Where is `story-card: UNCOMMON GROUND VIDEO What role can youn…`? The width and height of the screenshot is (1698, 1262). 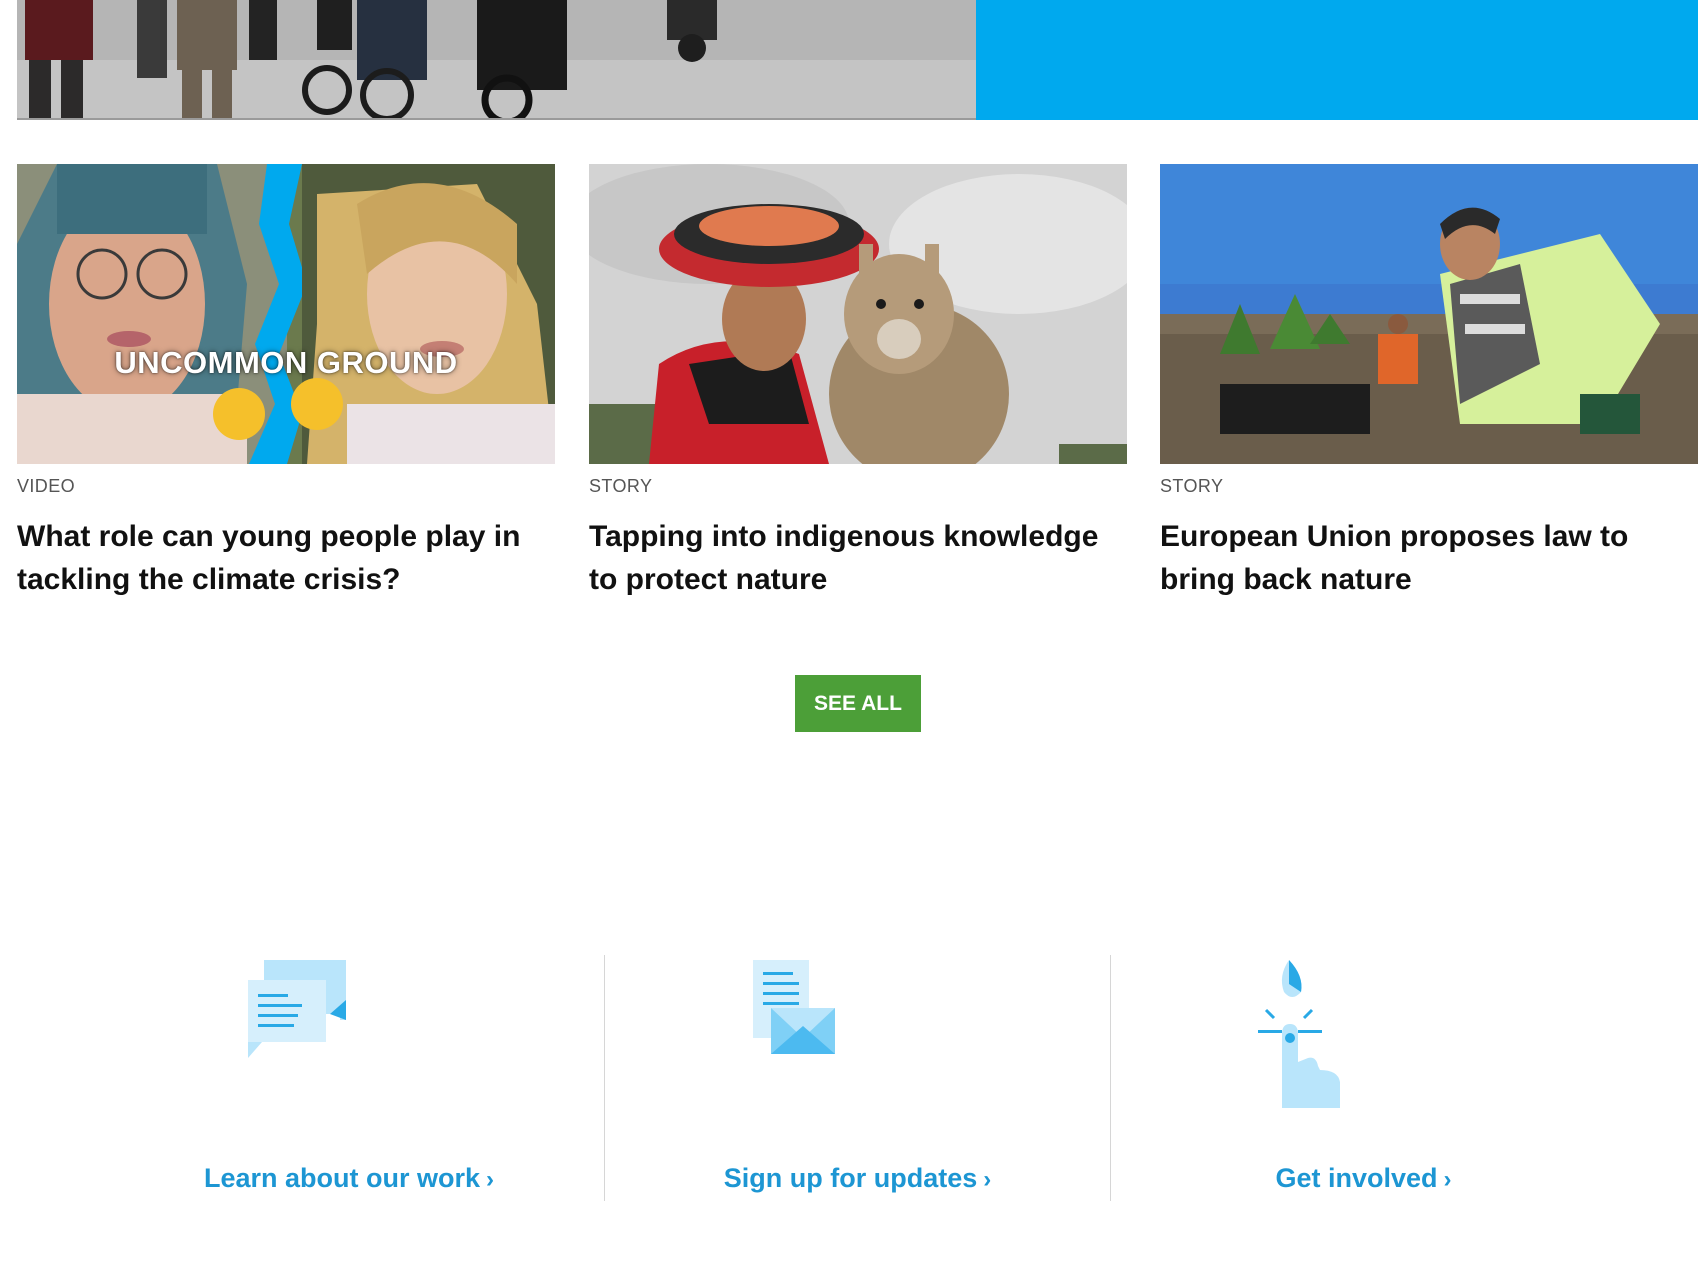 story-card: UNCOMMON GROUND VIDEO What role can youn… is located at coordinates (286, 382).